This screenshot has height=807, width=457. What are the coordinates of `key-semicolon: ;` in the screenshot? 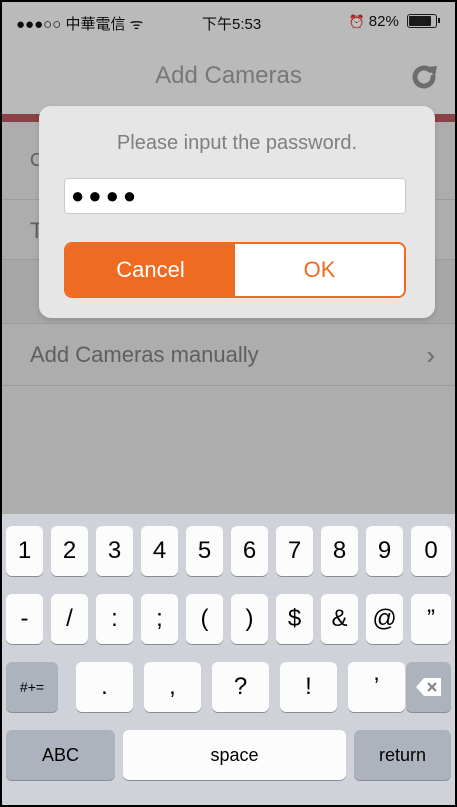 It's located at (159, 619).